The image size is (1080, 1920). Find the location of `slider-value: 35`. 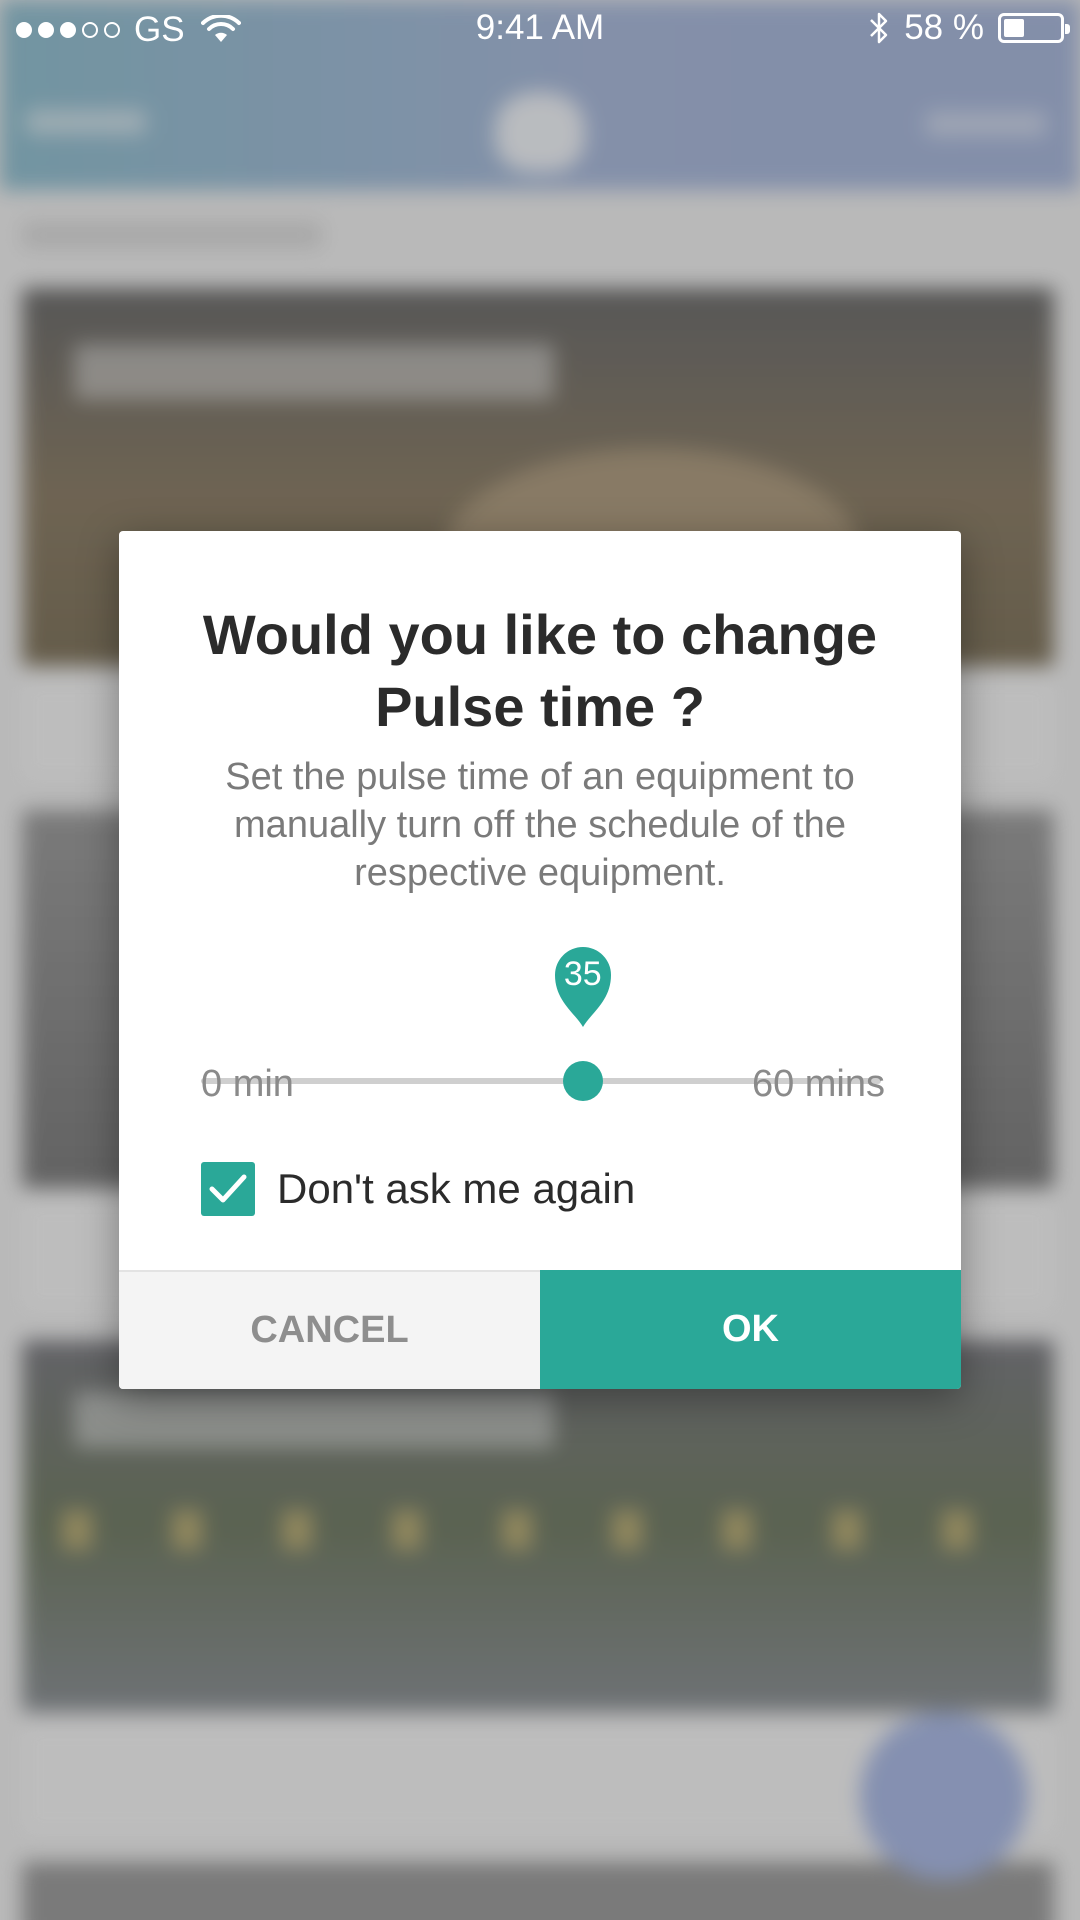

slider-value: 35 is located at coordinates (582, 974).